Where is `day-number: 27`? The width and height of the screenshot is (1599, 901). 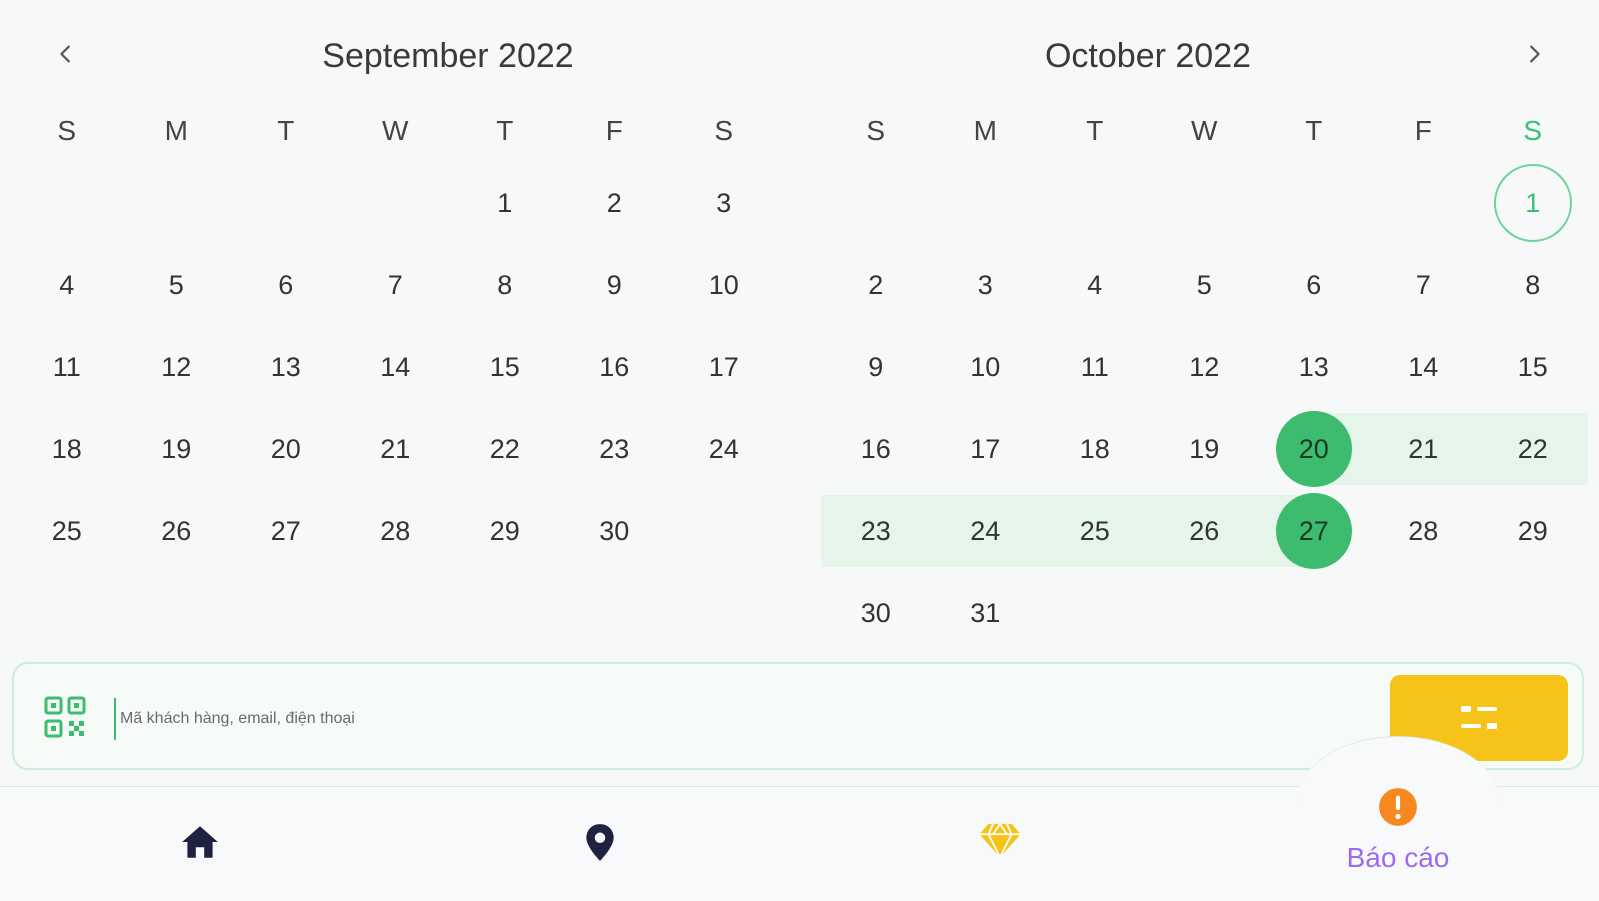
day-number: 27 is located at coordinates (286, 531).